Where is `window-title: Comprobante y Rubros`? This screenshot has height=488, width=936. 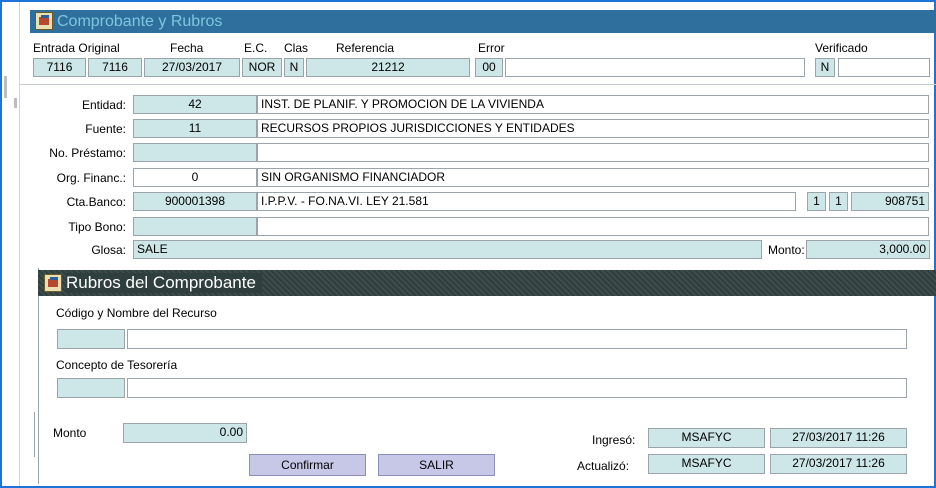
window-title: Comprobante y Rubros is located at coordinates (140, 21).